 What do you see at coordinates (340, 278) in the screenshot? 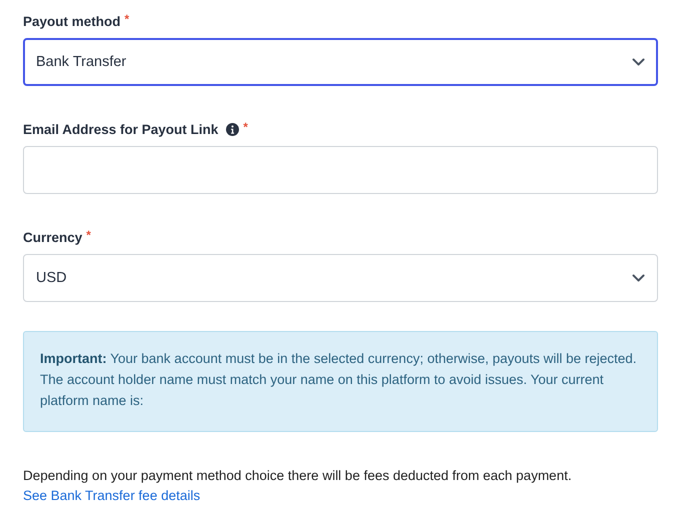
I see `select-field: USD` at bounding box center [340, 278].